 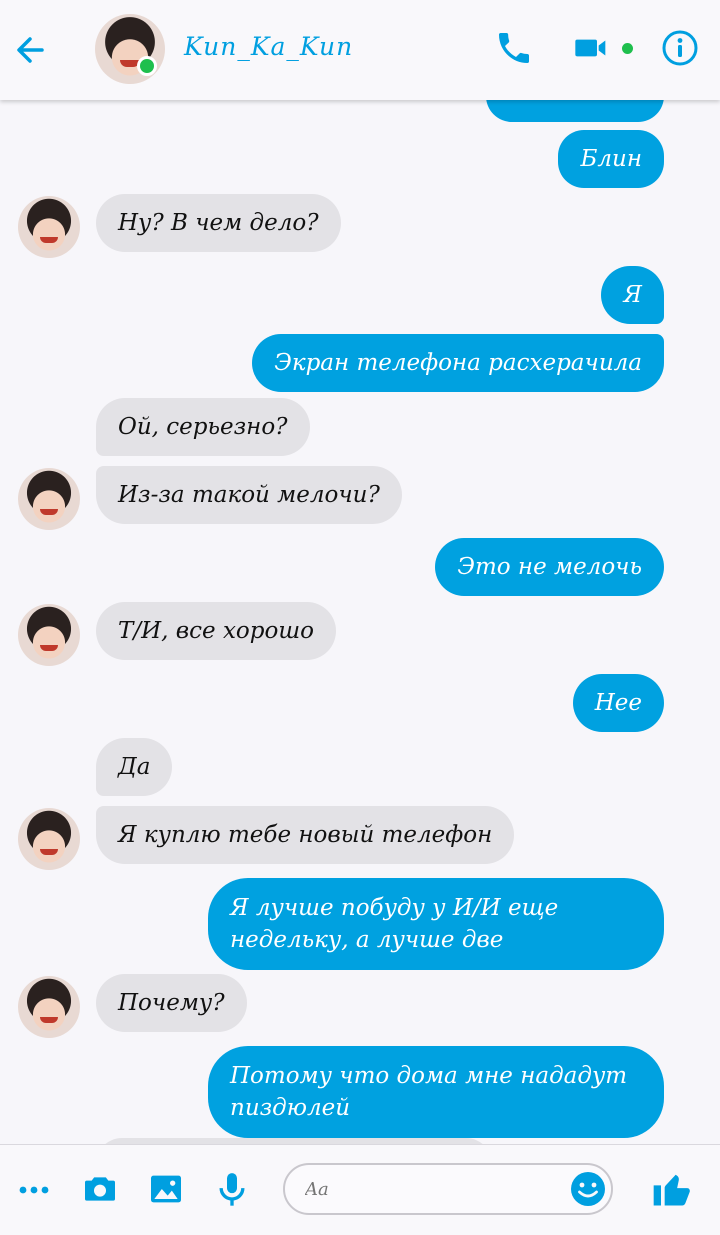 I want to click on more-dots-icon, so click(x=34, y=1190).